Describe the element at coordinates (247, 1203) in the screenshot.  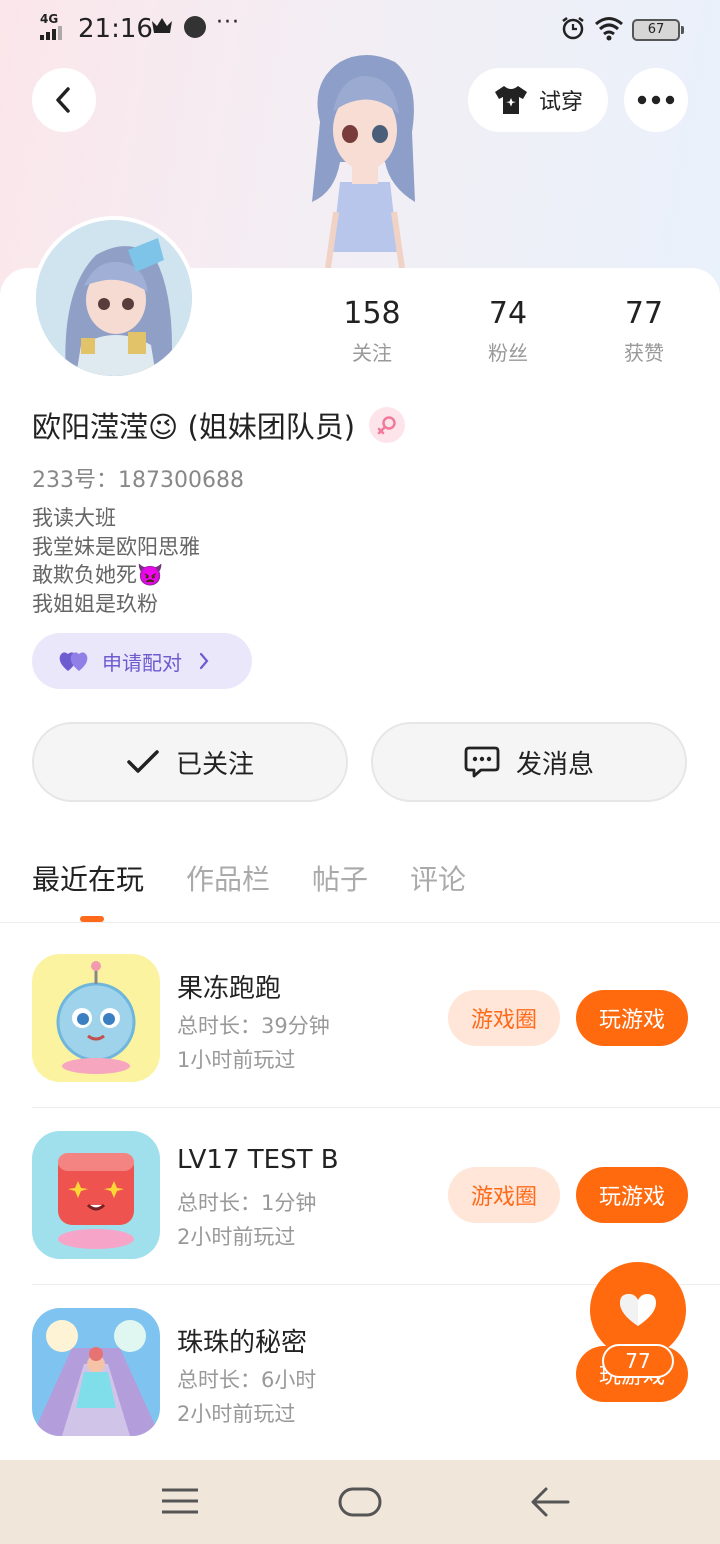
I see `game-playtime: 总时长：1分钟` at that location.